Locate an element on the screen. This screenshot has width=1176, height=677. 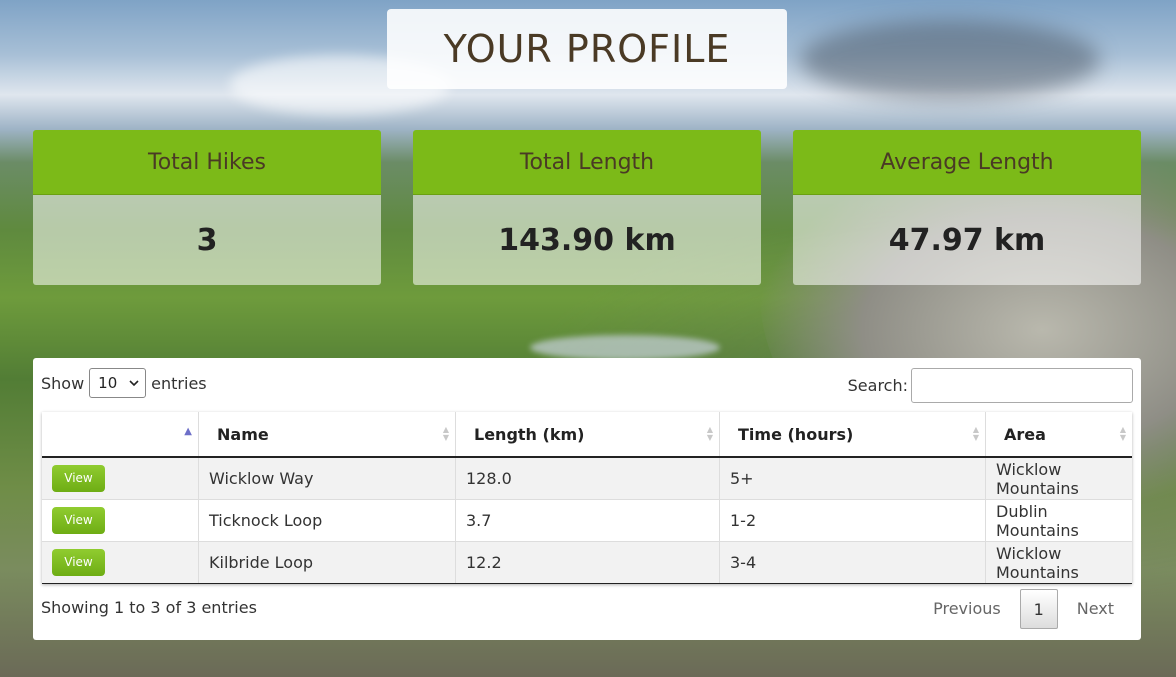
search-control: Search: is located at coordinates (990, 385).